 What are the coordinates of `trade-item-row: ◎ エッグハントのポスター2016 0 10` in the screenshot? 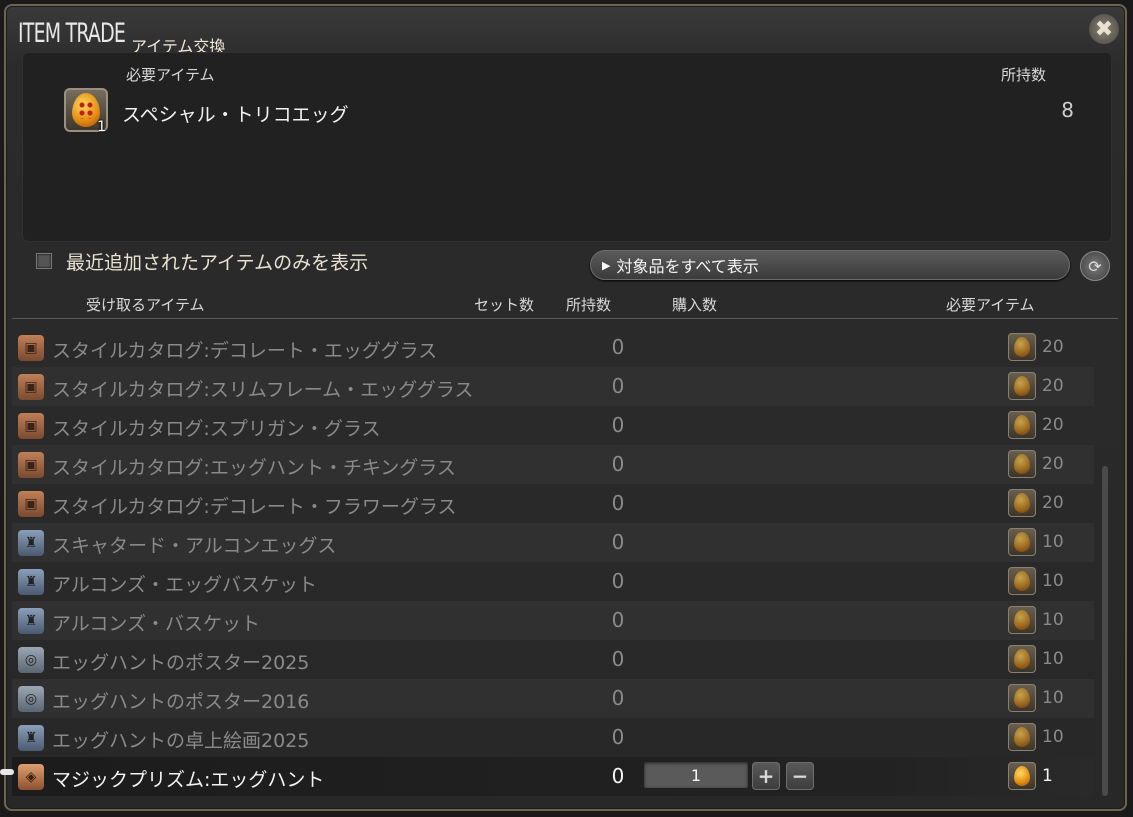 It's located at (553, 698).